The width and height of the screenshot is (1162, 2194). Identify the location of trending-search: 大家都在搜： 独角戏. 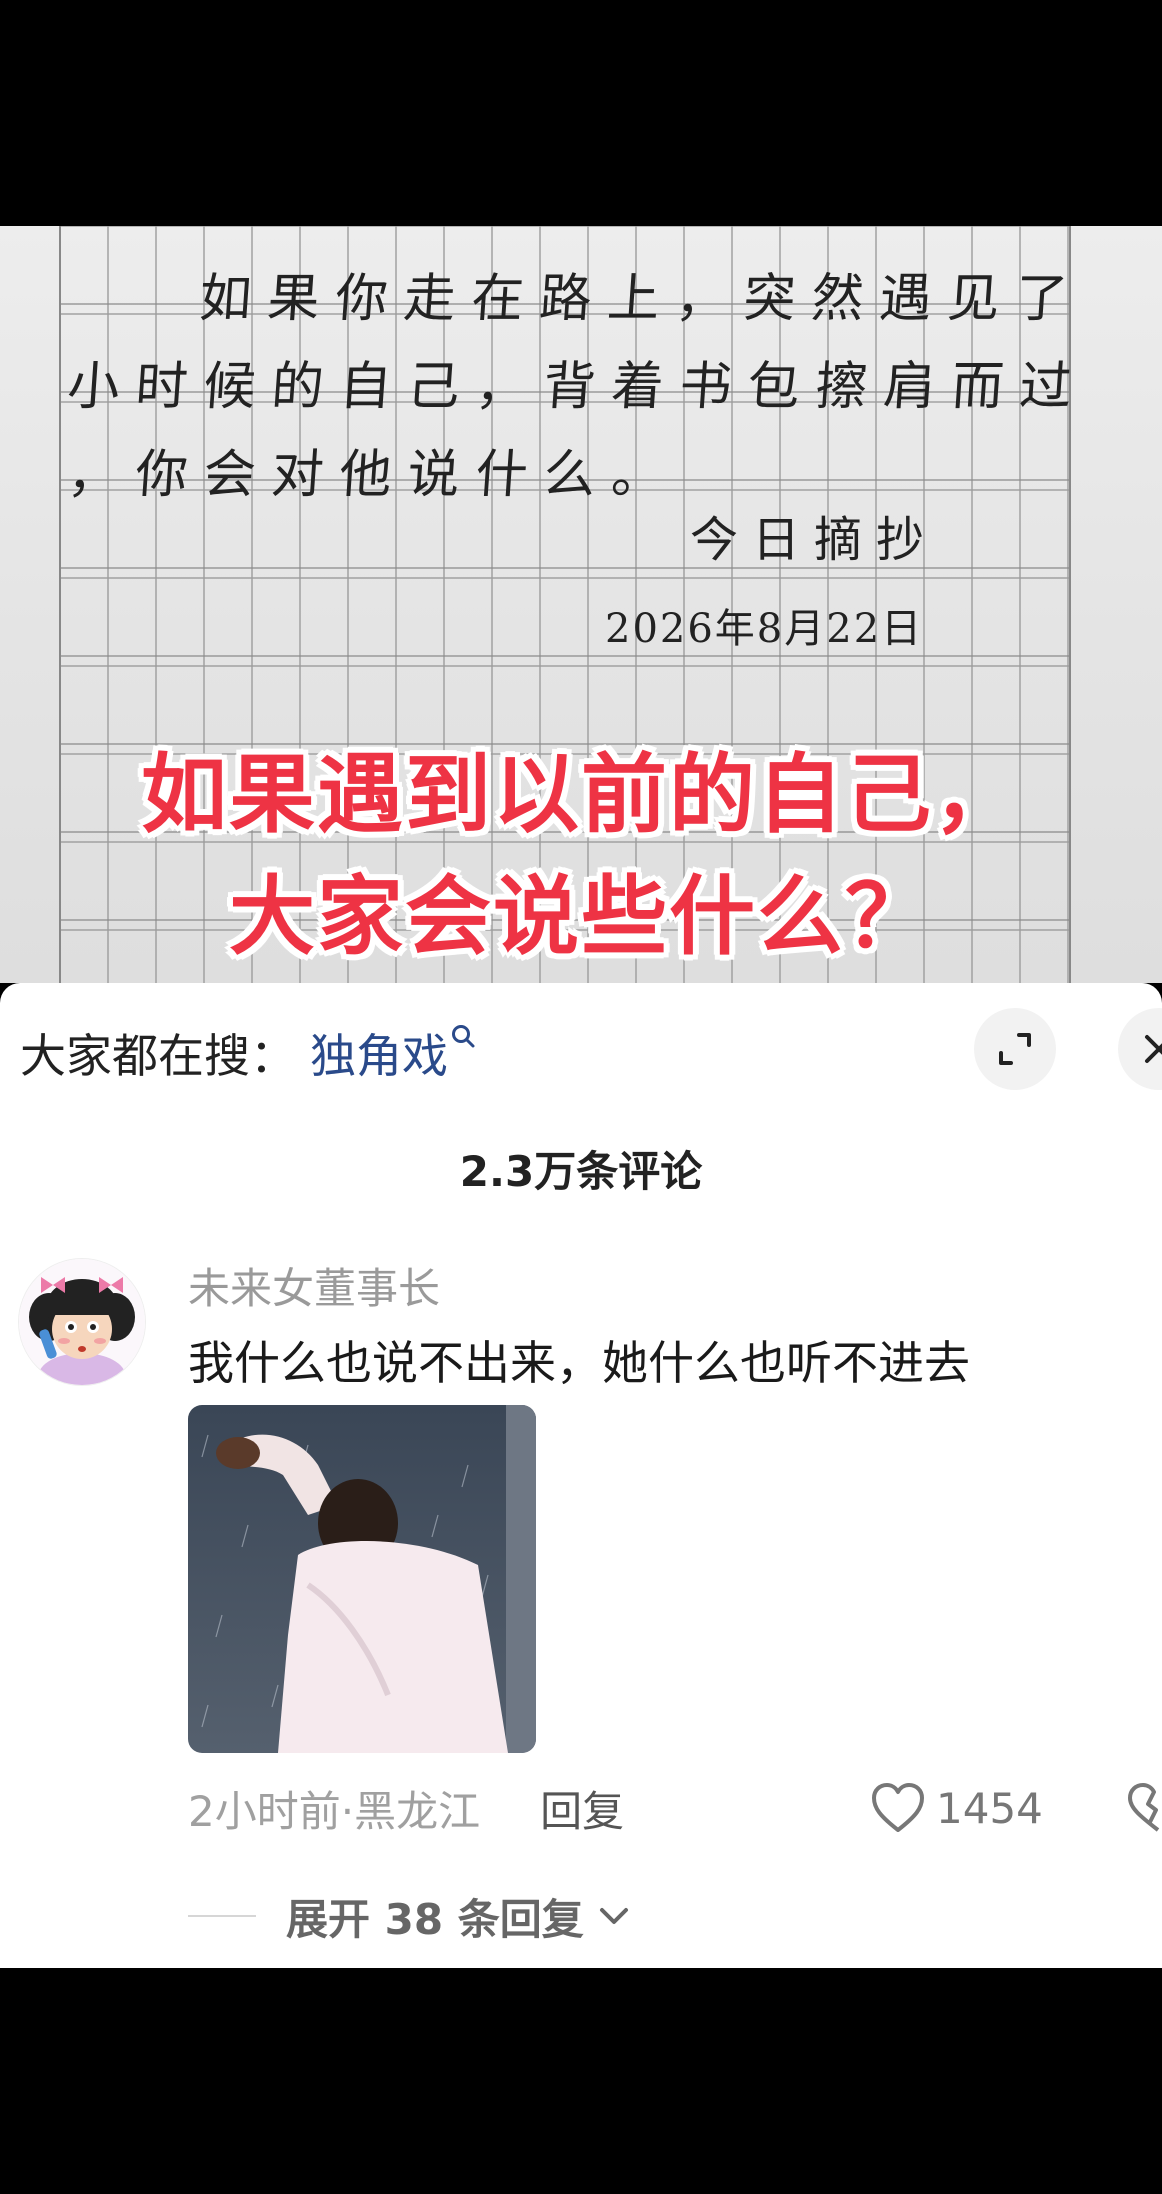
(248, 1053).